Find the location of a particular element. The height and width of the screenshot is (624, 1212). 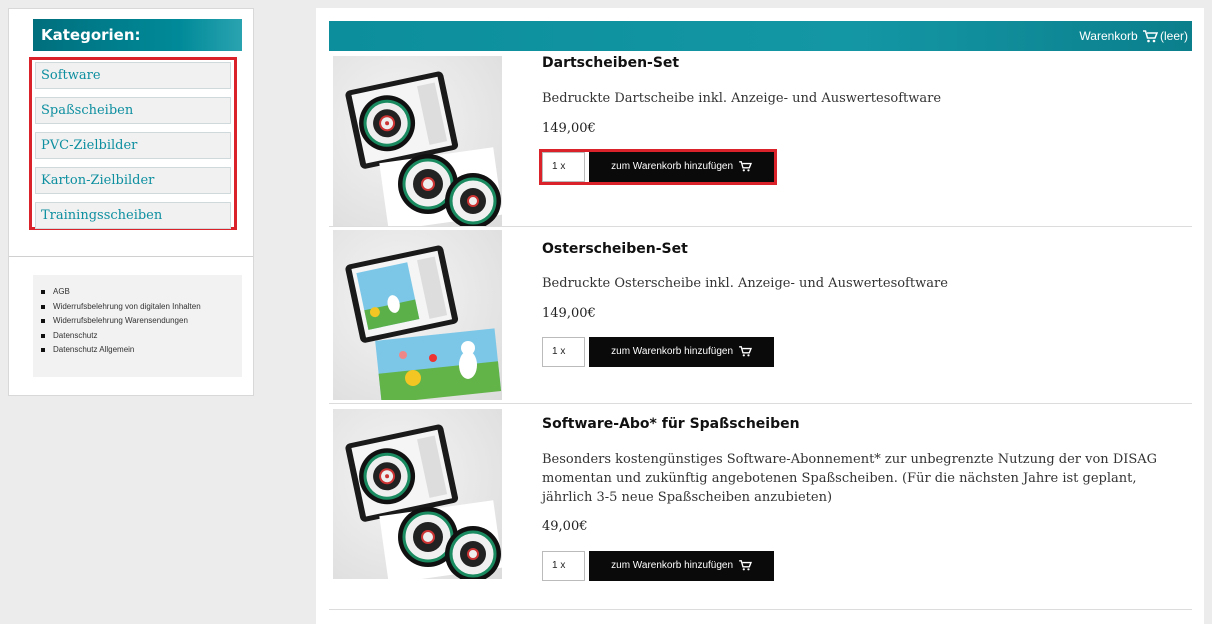

product-title: Osterscheiben-Set is located at coordinates (615, 249).